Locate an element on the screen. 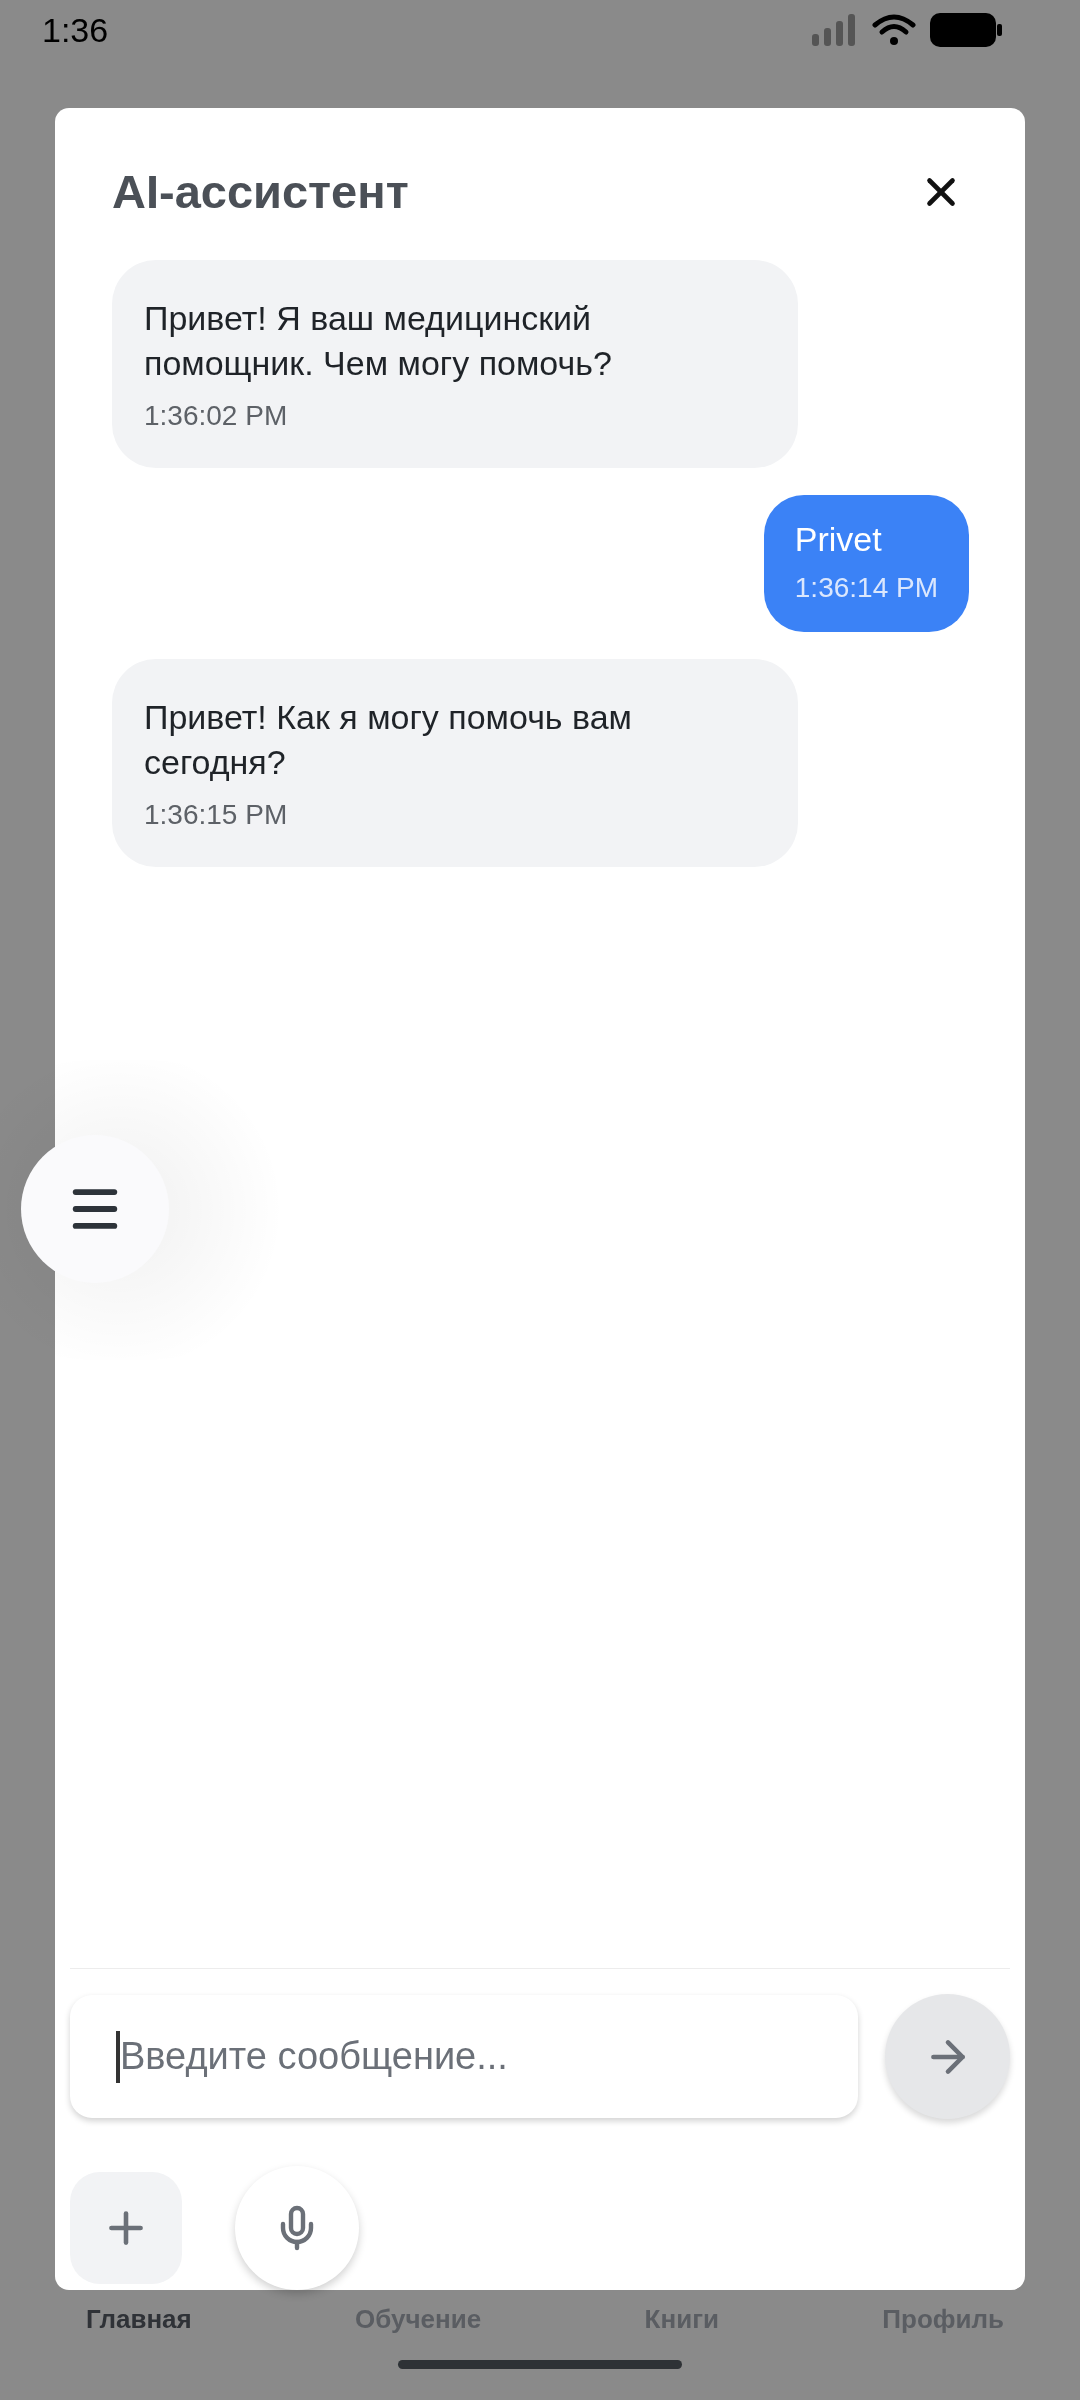  microphone-button is located at coordinates (297, 2228).